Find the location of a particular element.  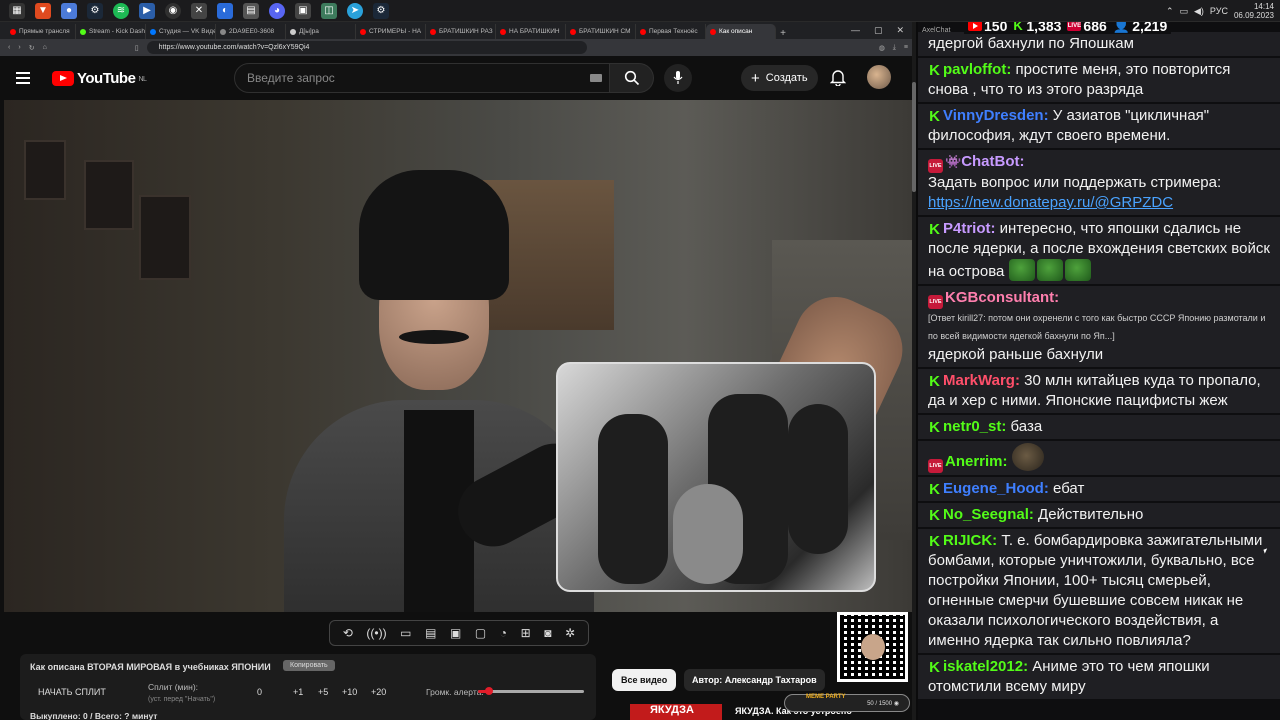

brave-browser-icon: ▼ is located at coordinates (43, 10).